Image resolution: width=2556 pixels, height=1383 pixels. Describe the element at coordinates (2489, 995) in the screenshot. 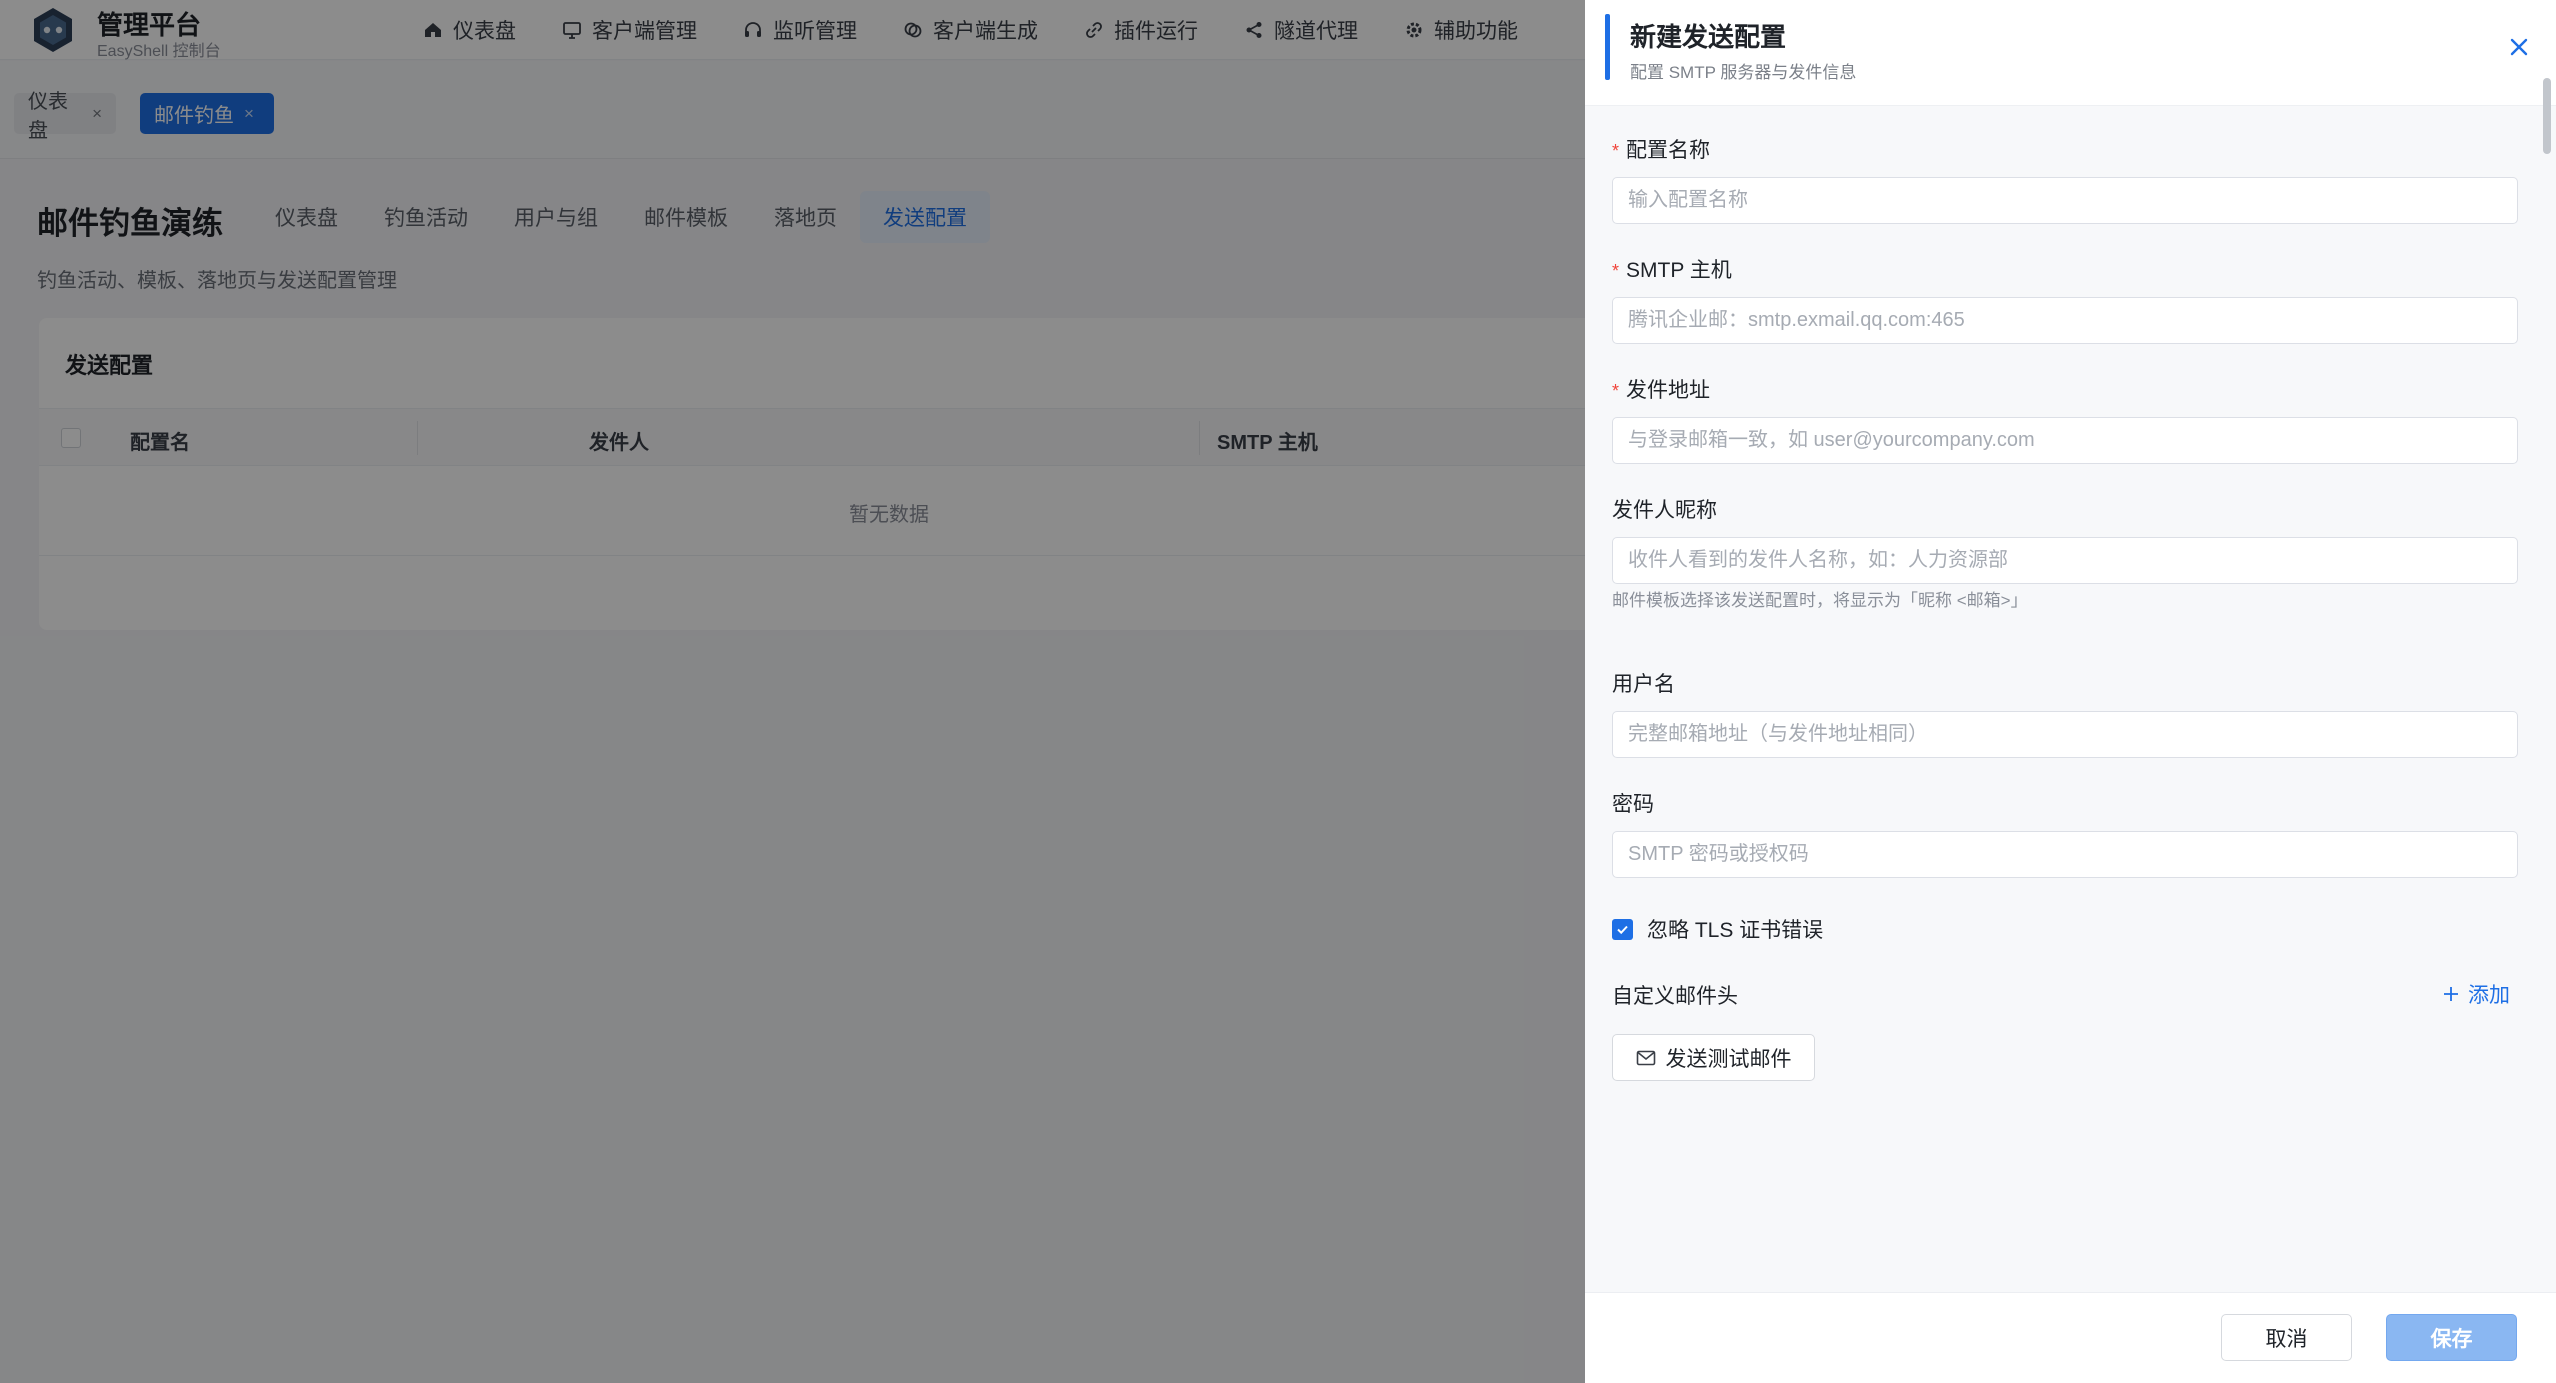

I see `add-header-label: 添加` at that location.